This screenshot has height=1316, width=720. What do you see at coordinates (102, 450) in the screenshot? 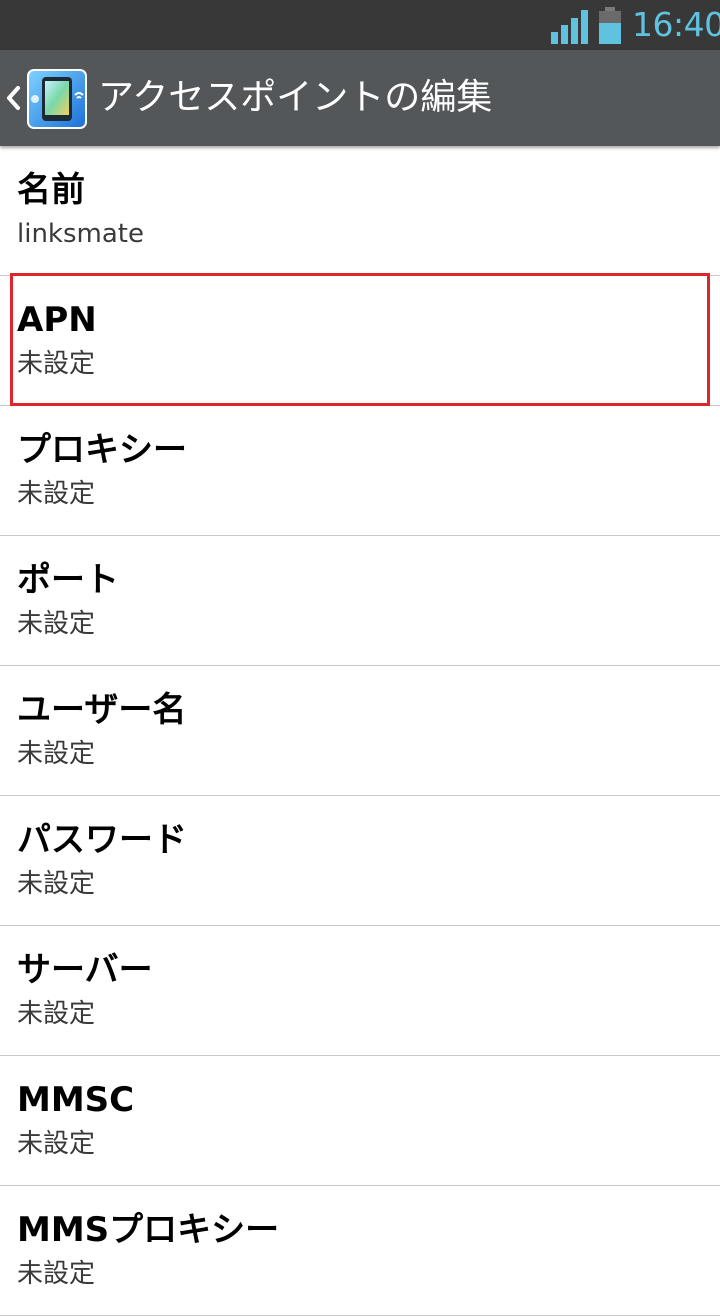
I see `setting-title: プロキシー` at bounding box center [102, 450].